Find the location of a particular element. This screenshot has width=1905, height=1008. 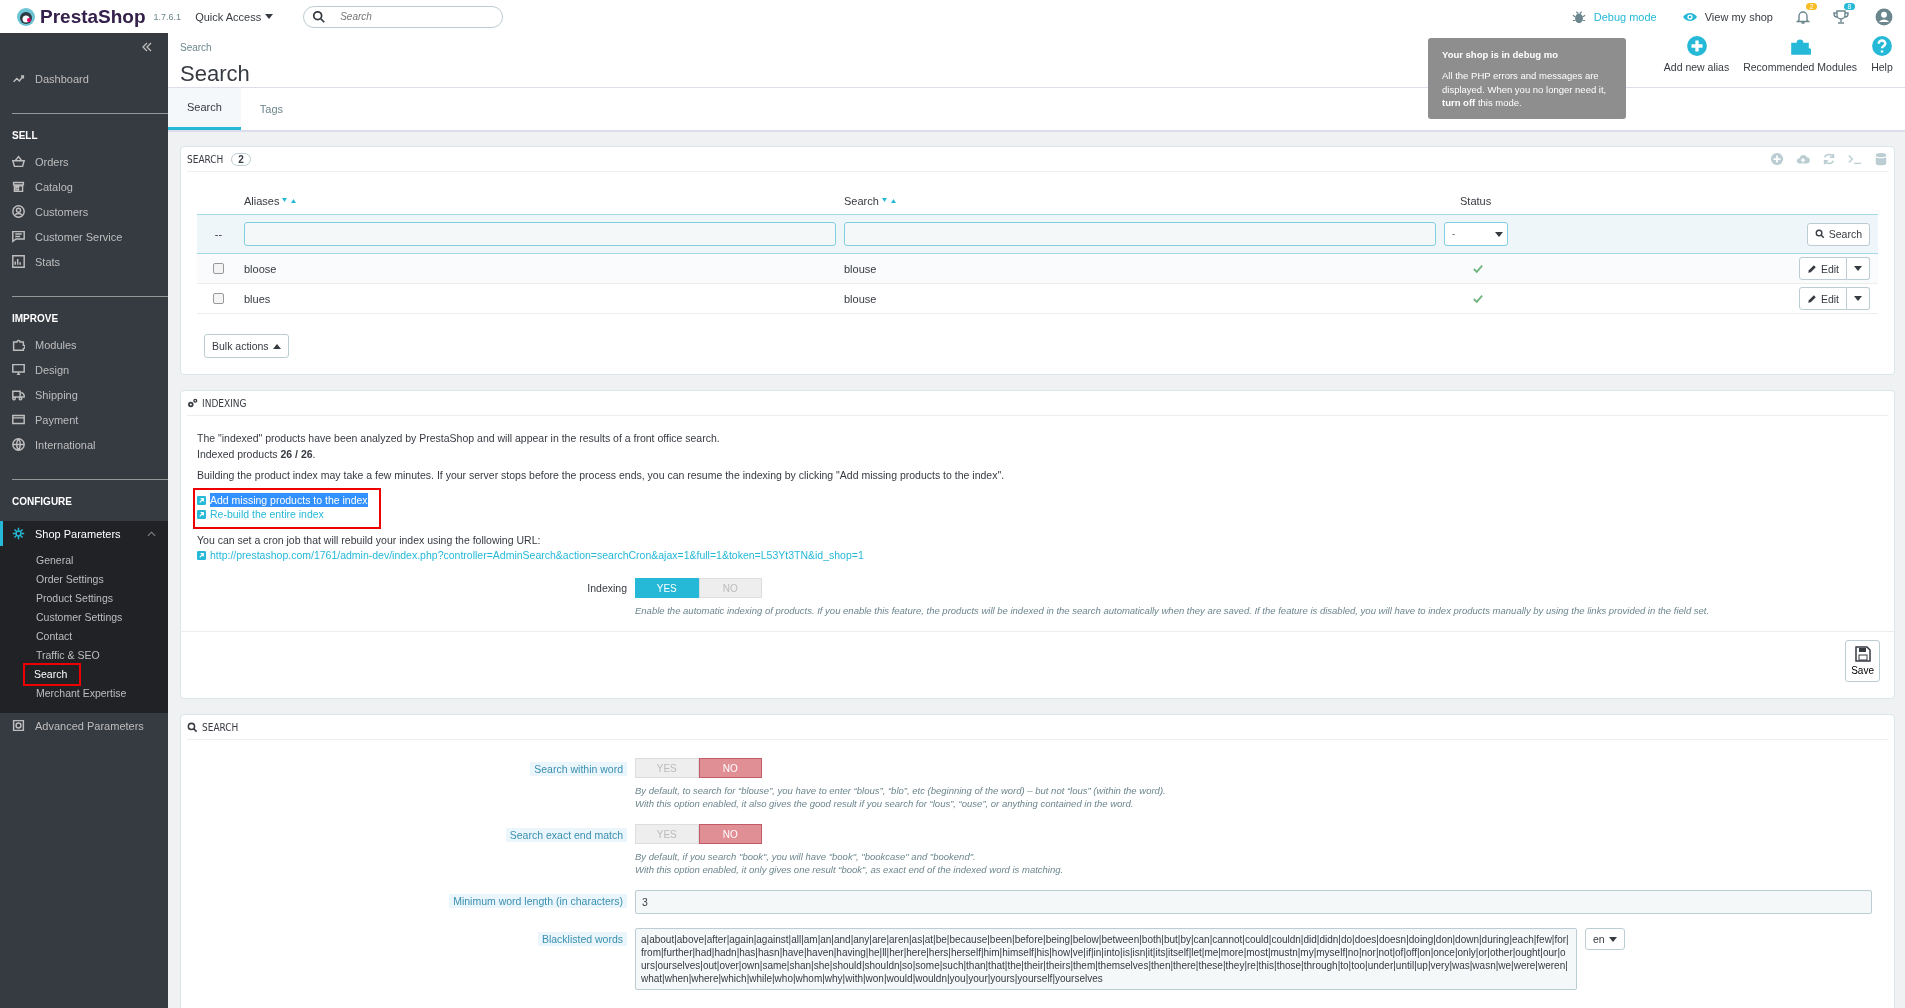

sidebar-item: Modules is located at coordinates (84, 344).